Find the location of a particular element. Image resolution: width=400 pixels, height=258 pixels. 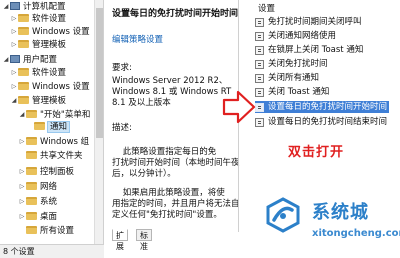

watermark-url: xitongcheng.com is located at coordinates (356, 233).